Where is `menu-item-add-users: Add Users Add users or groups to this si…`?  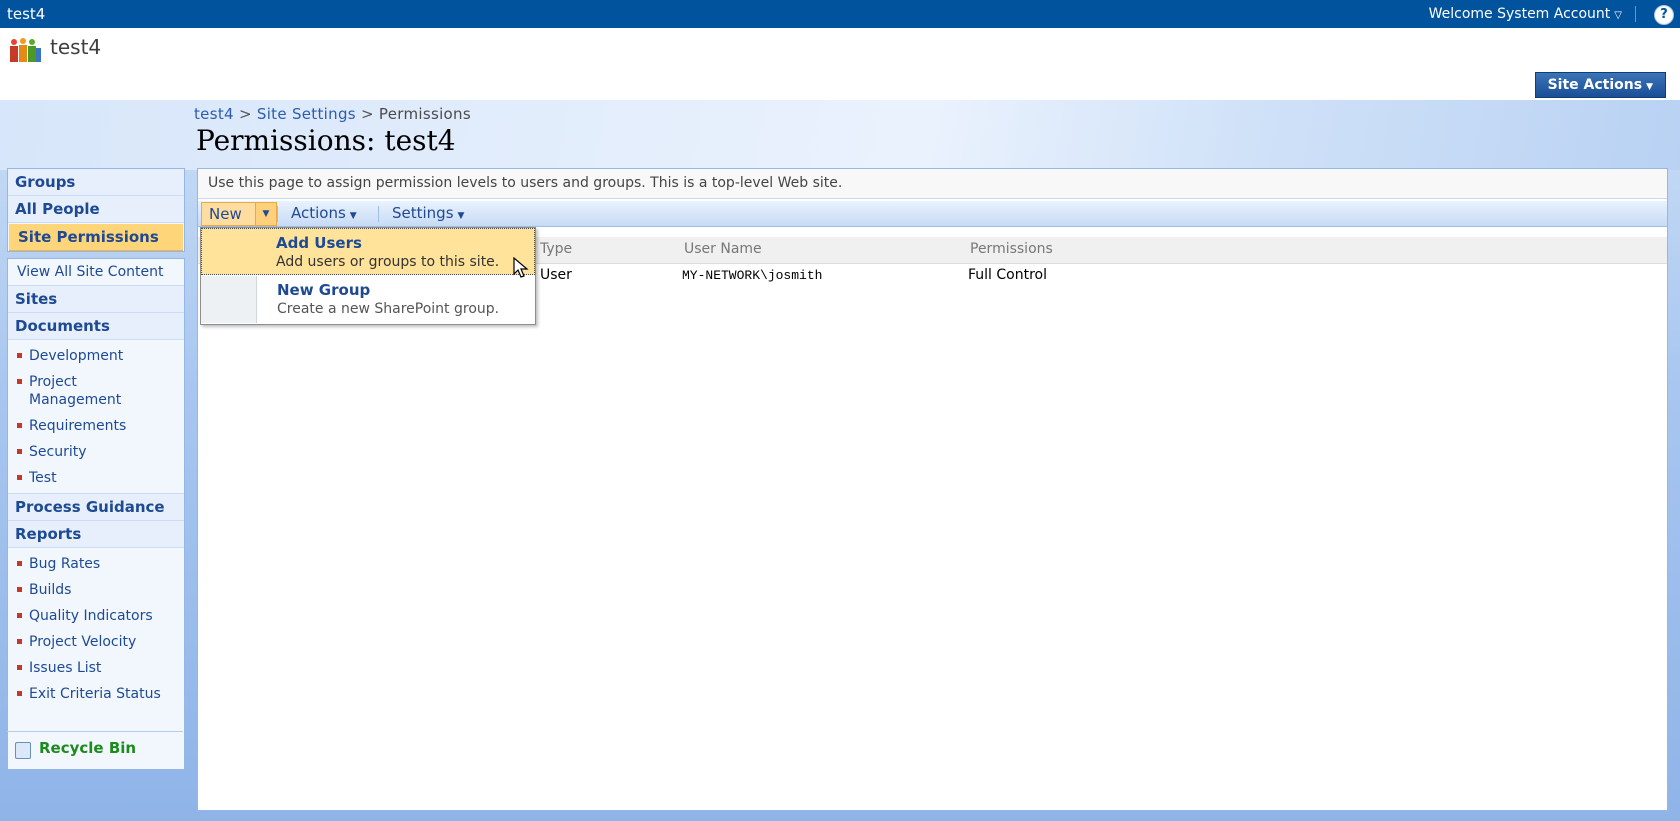 menu-item-add-users: Add Users Add users or groups to this si… is located at coordinates (368, 251).